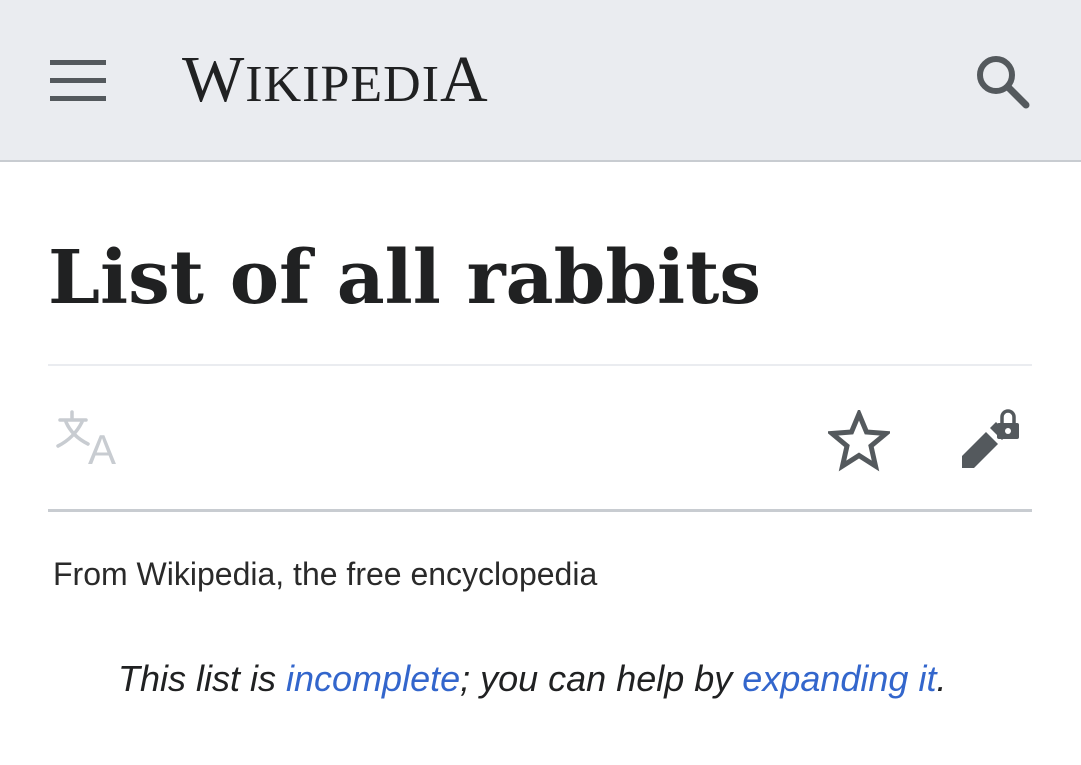  I want to click on wordmark-middle: IKIPEDI, so click(343, 84).